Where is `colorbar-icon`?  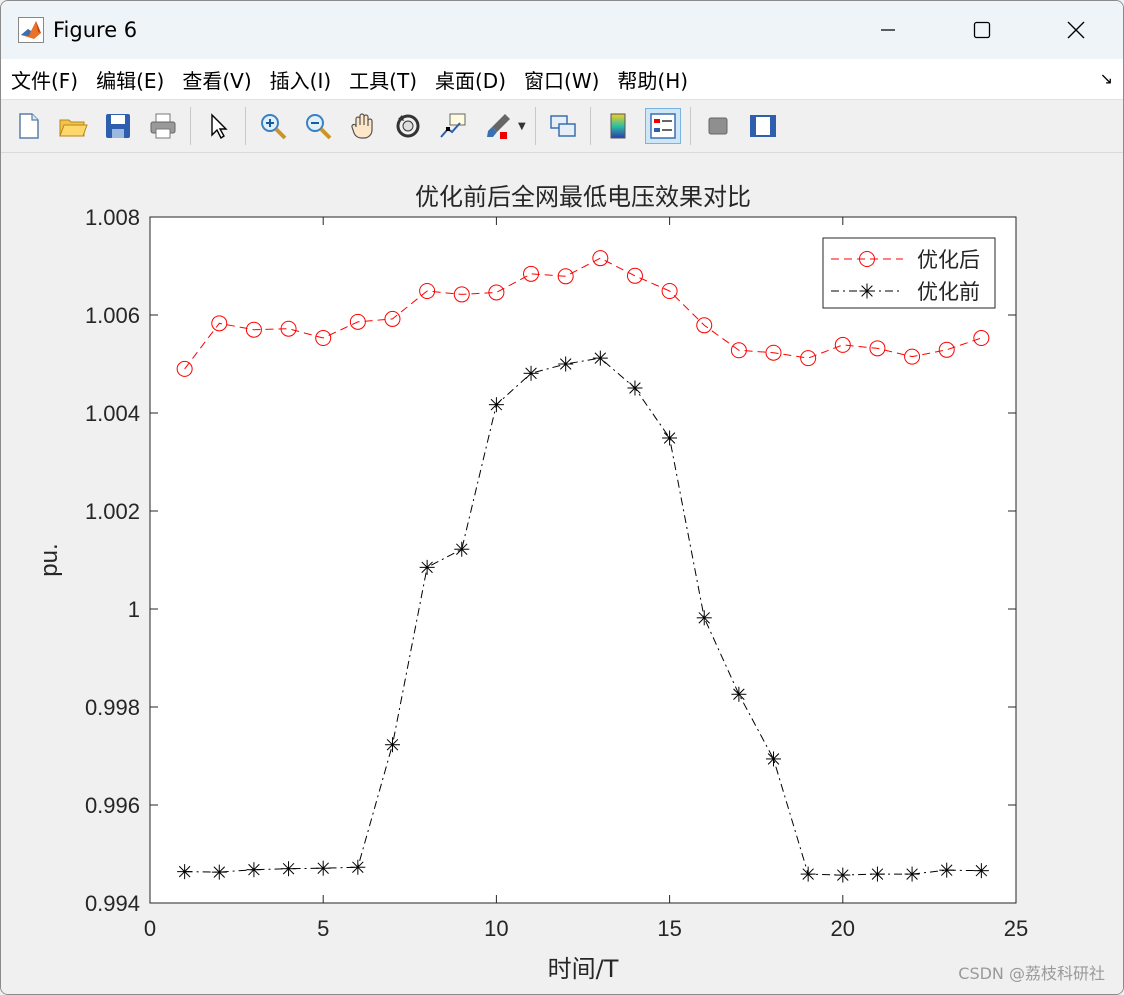
colorbar-icon is located at coordinates (618, 126).